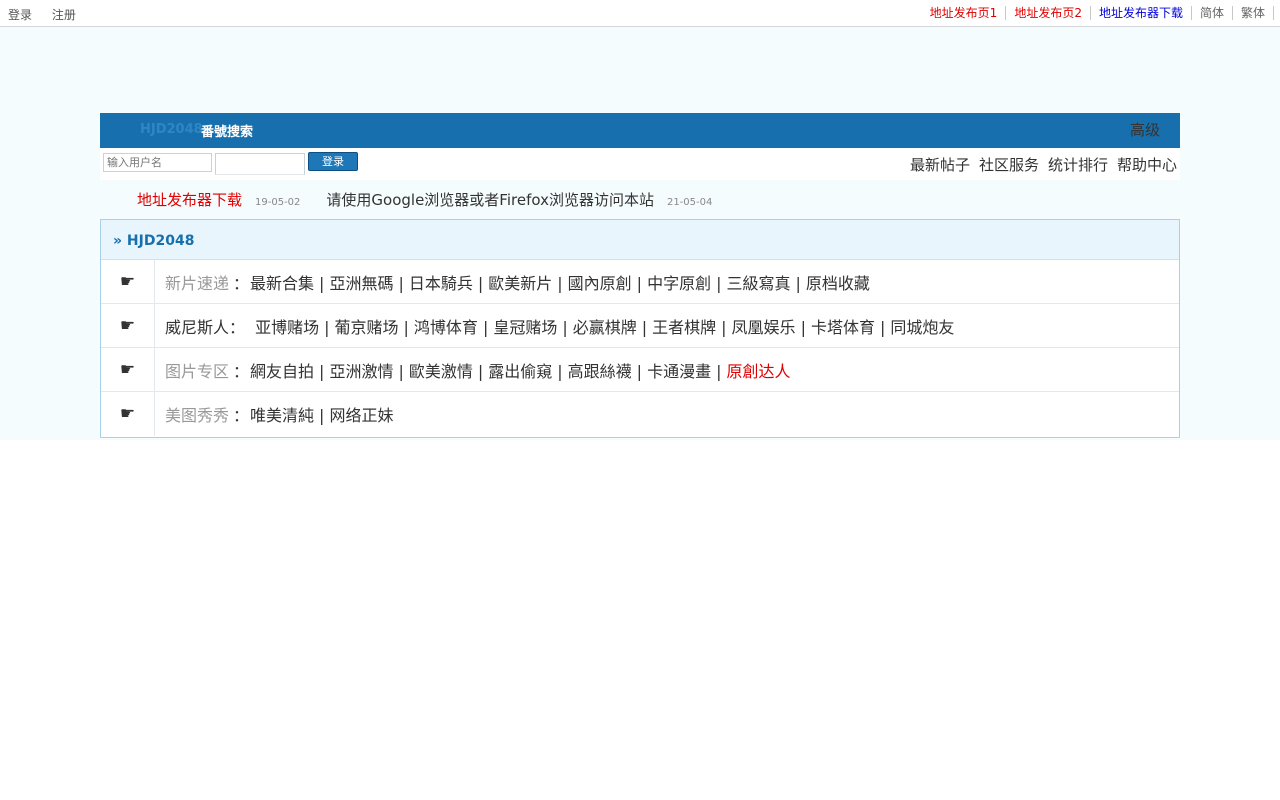 Image resolution: width=1280 pixels, height=800 pixels. I want to click on forum-board-link: 國內原創, so click(600, 283).